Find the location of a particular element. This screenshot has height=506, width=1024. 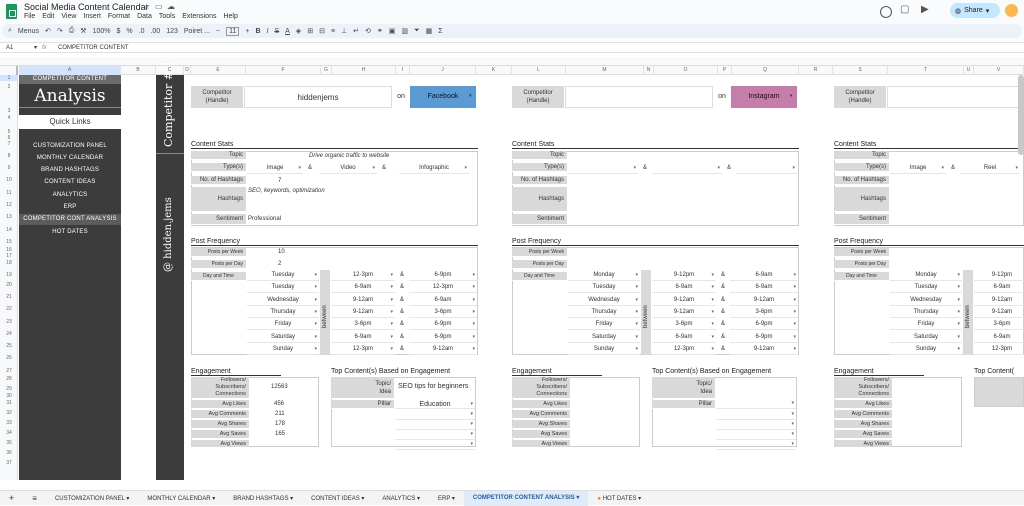

formula-input: COMPETITOR CONTENT is located at coordinates (93, 48).